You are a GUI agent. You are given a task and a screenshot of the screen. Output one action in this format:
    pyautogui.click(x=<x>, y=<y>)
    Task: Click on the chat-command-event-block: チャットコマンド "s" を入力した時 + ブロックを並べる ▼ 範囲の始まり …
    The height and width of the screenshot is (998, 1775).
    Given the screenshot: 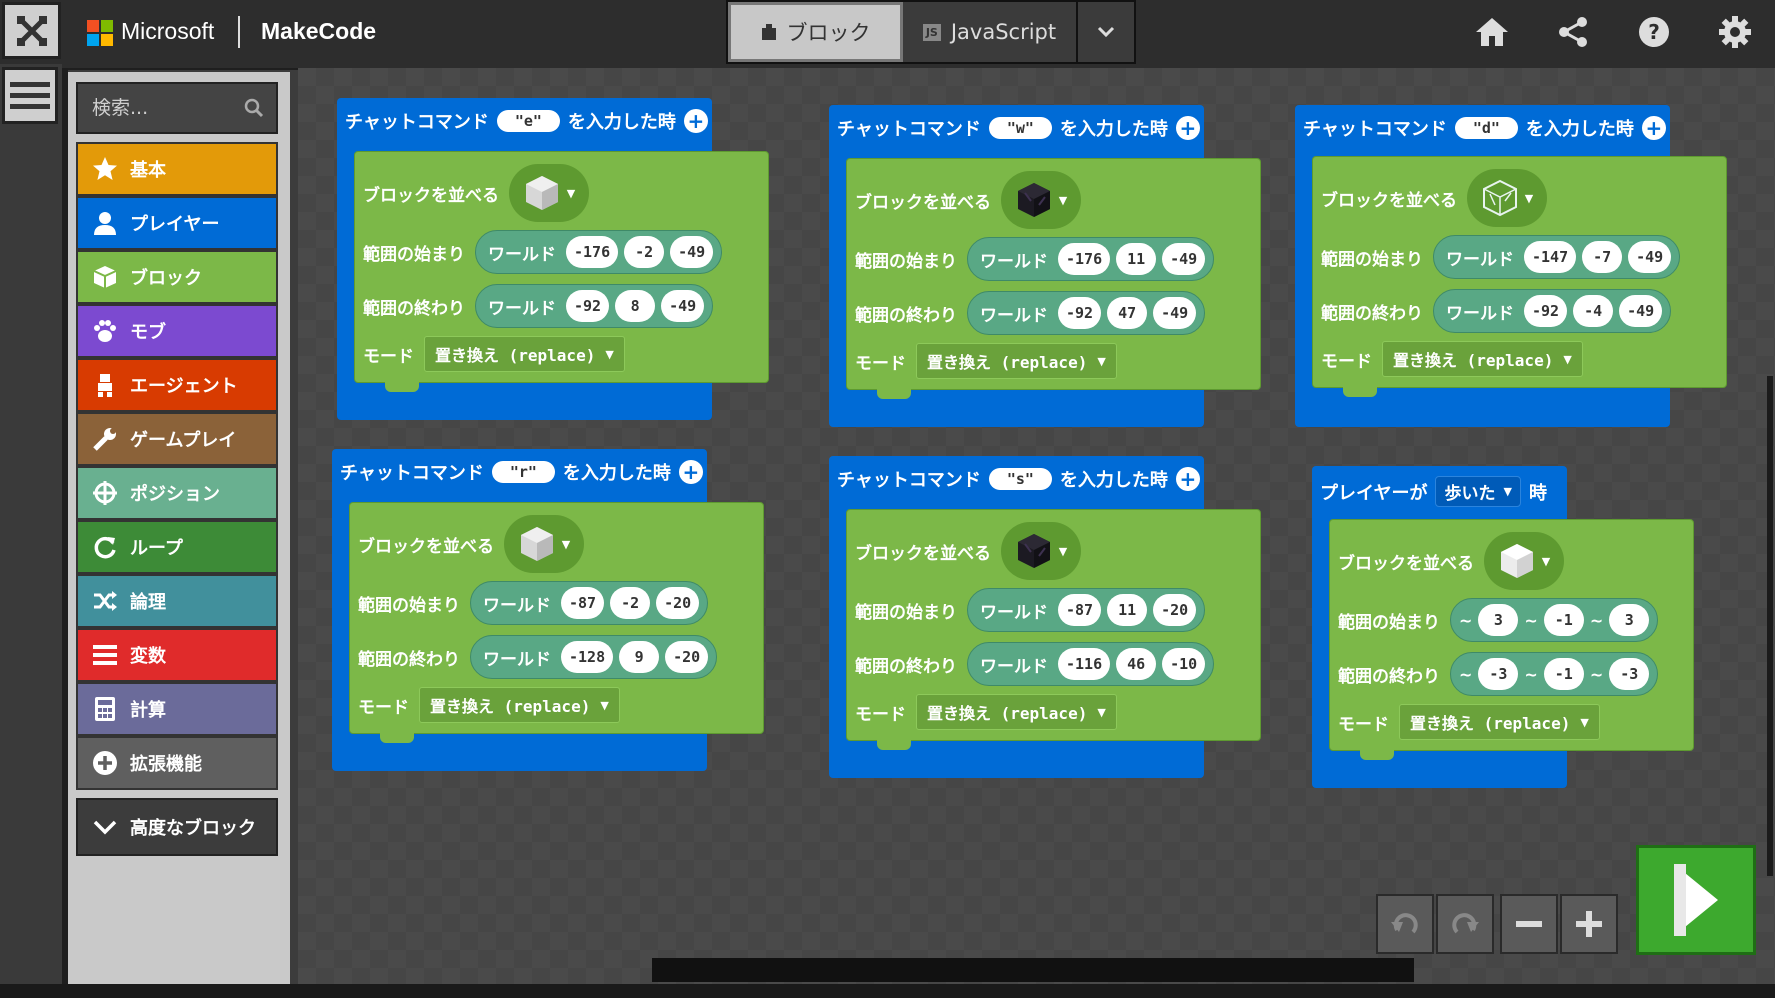 What is the action you would take?
    pyautogui.click(x=1045, y=617)
    